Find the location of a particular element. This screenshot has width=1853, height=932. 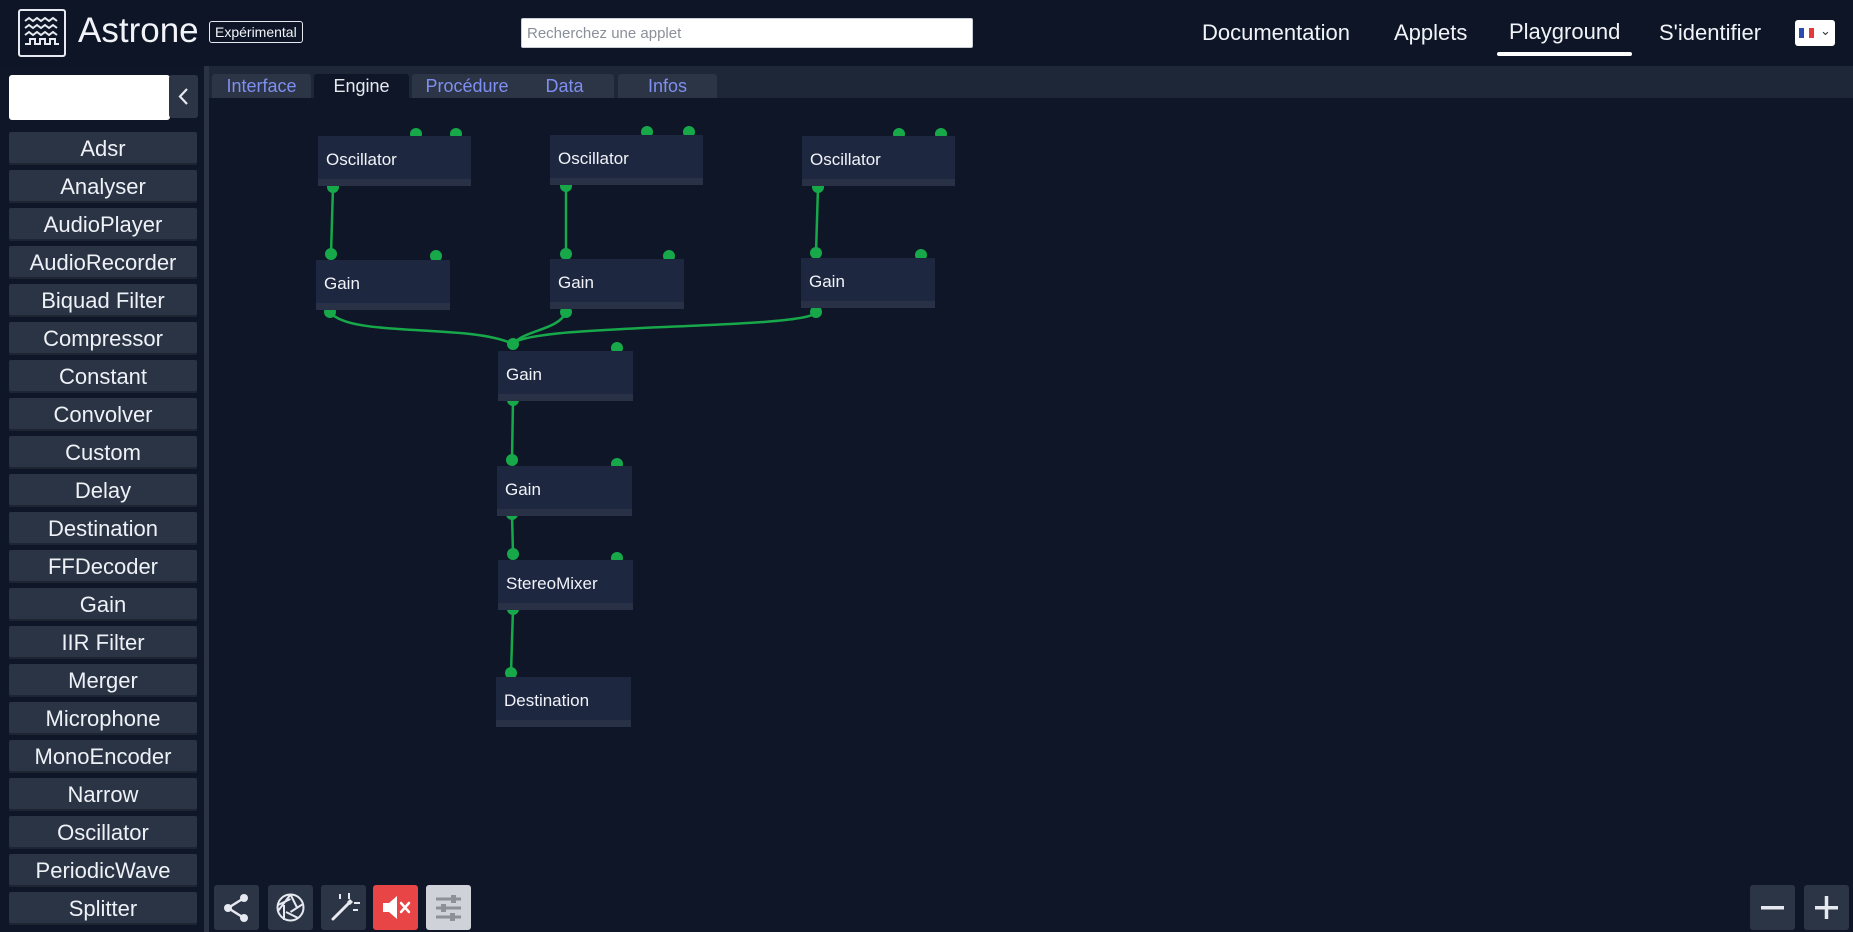

search-input is located at coordinates (747, 33).